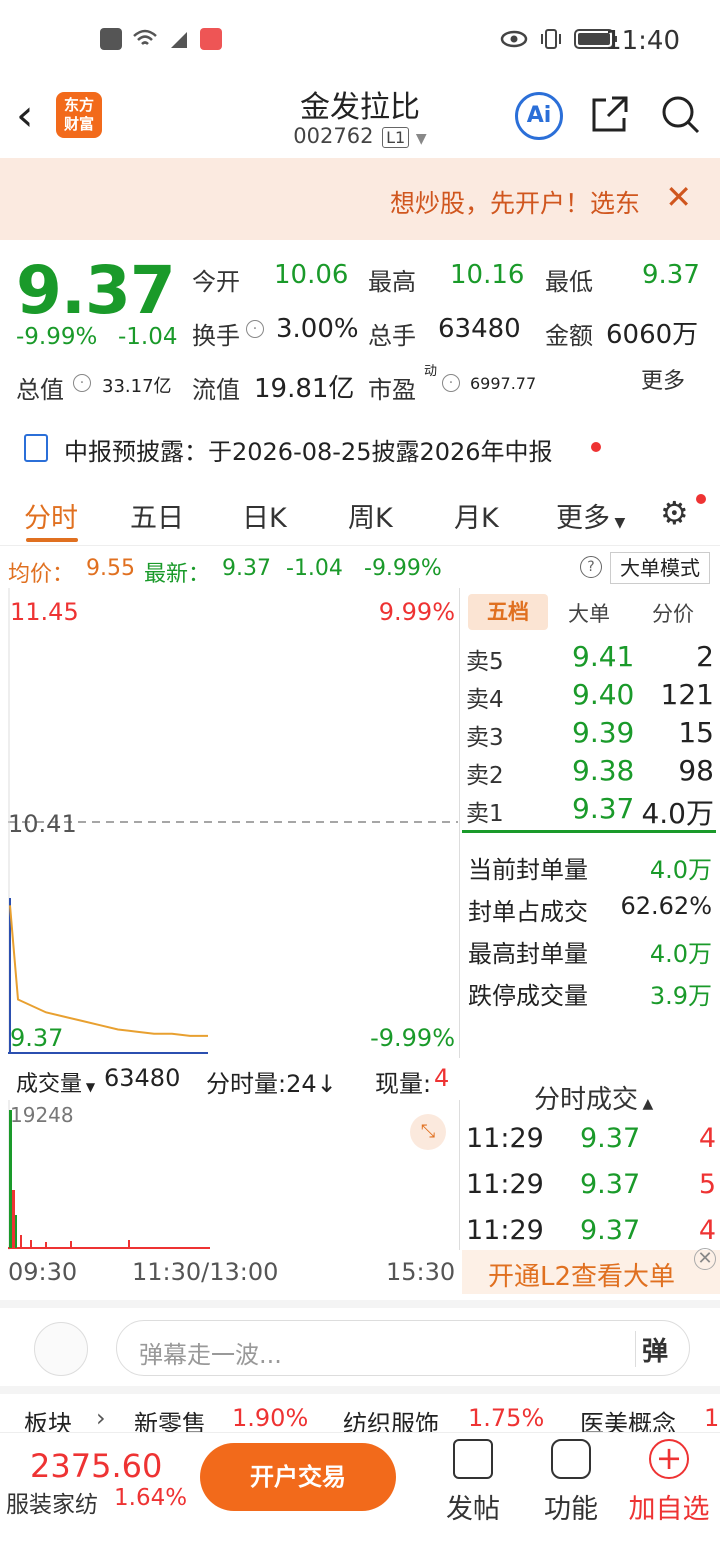  I want to click on y-bottom-label: 9.37, so click(36, 1038).